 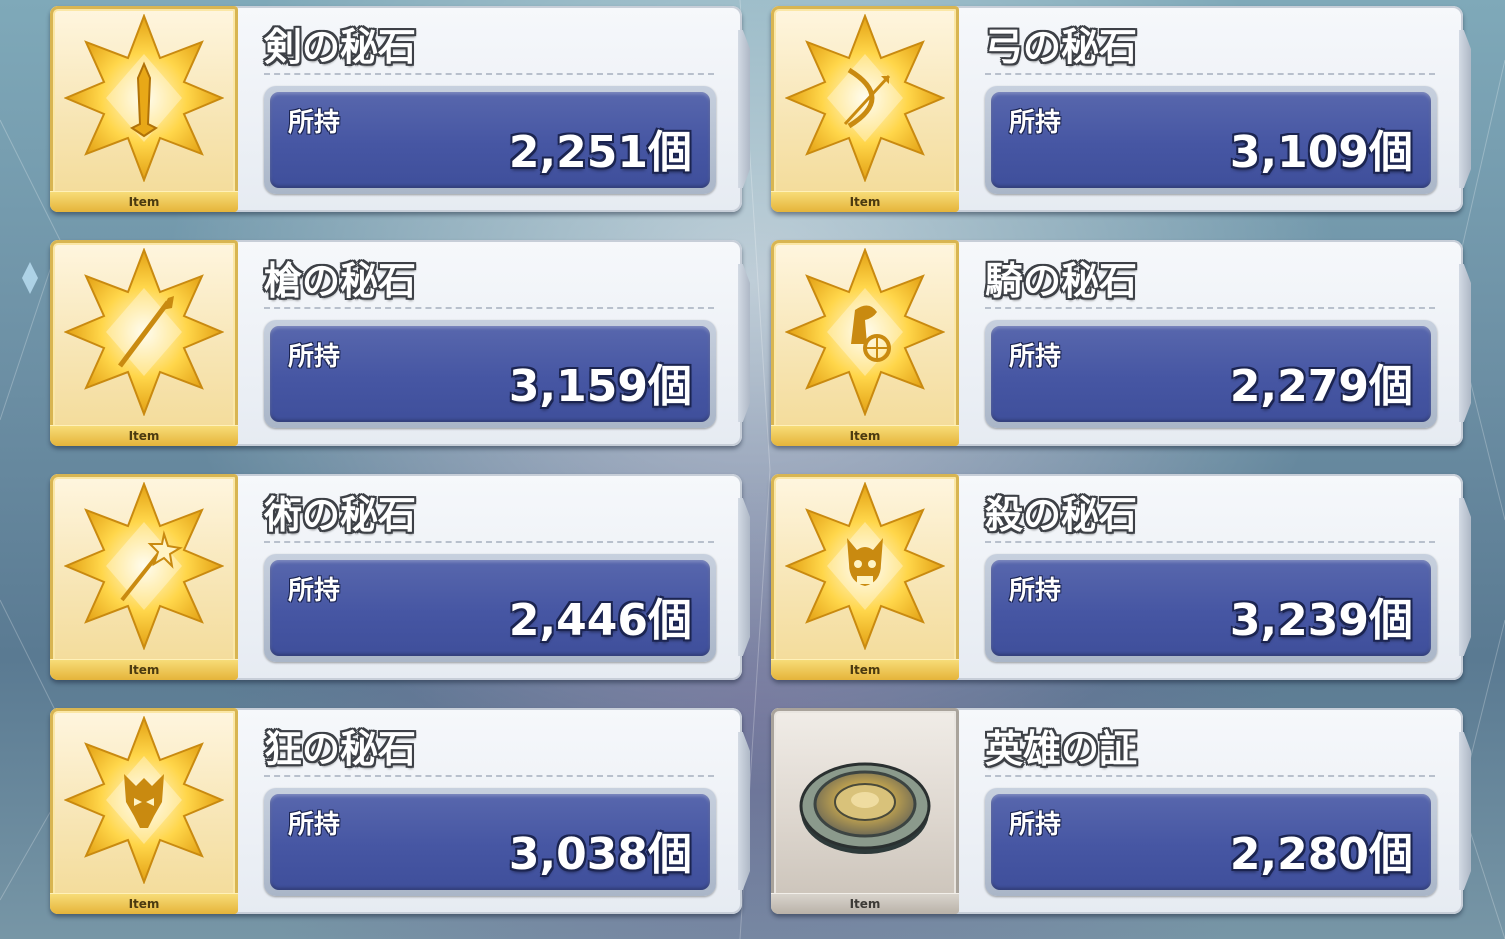 What do you see at coordinates (340, 47) in the screenshot?
I see `item-name: 剣の秘石` at bounding box center [340, 47].